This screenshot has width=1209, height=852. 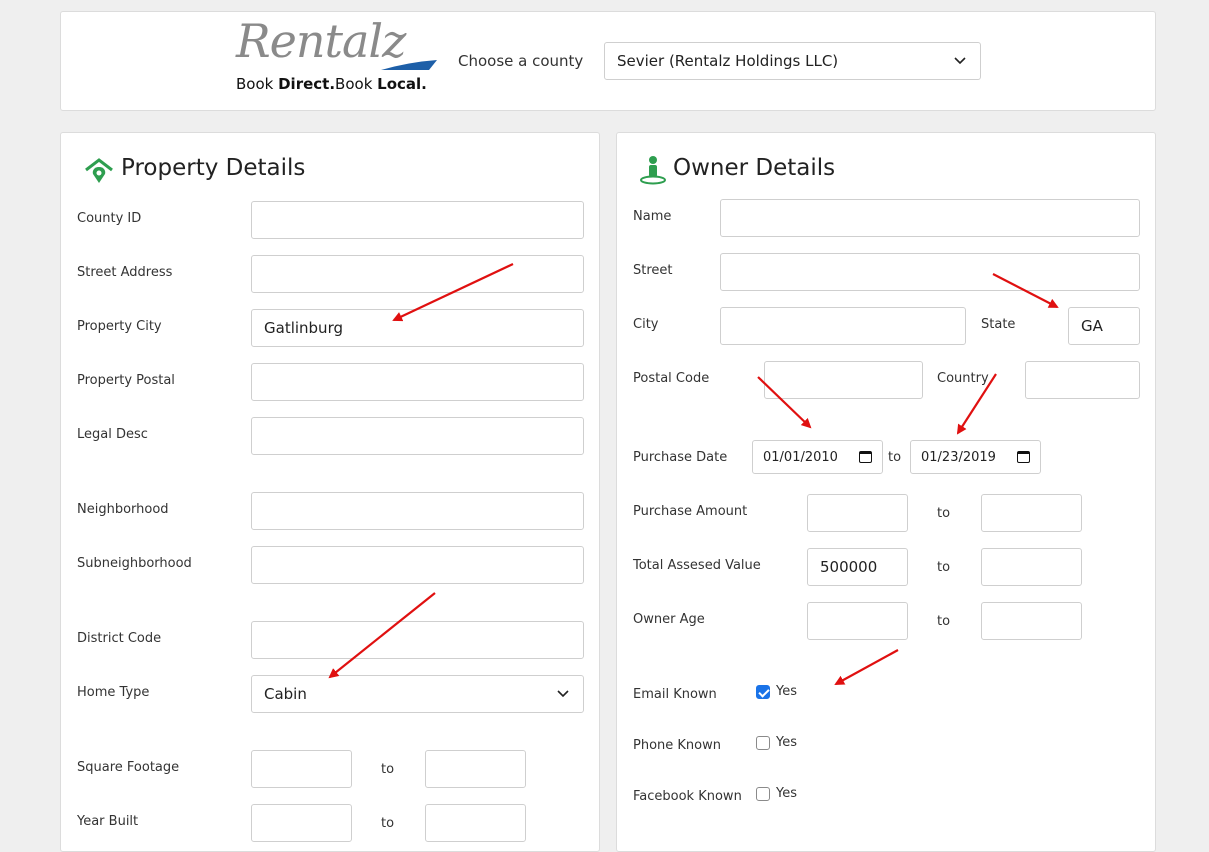 What do you see at coordinates (976, 404) in the screenshot?
I see `arrow-purchase-to-icon` at bounding box center [976, 404].